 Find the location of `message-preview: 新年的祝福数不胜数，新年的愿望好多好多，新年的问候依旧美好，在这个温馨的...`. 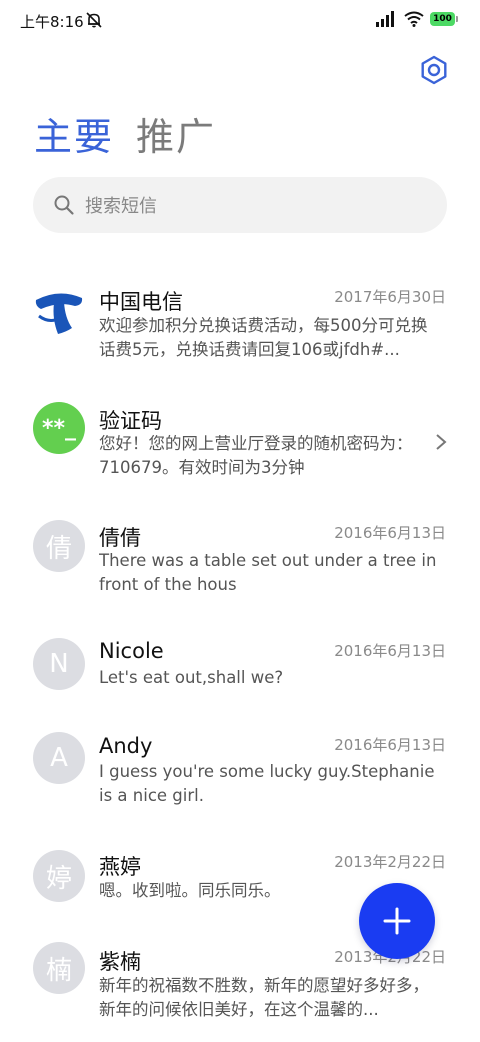

message-preview: 新年的祝福数不胜数，新年的愿望好多好多，新年的问候依旧美好，在这个温馨的... is located at coordinates (264, 997).